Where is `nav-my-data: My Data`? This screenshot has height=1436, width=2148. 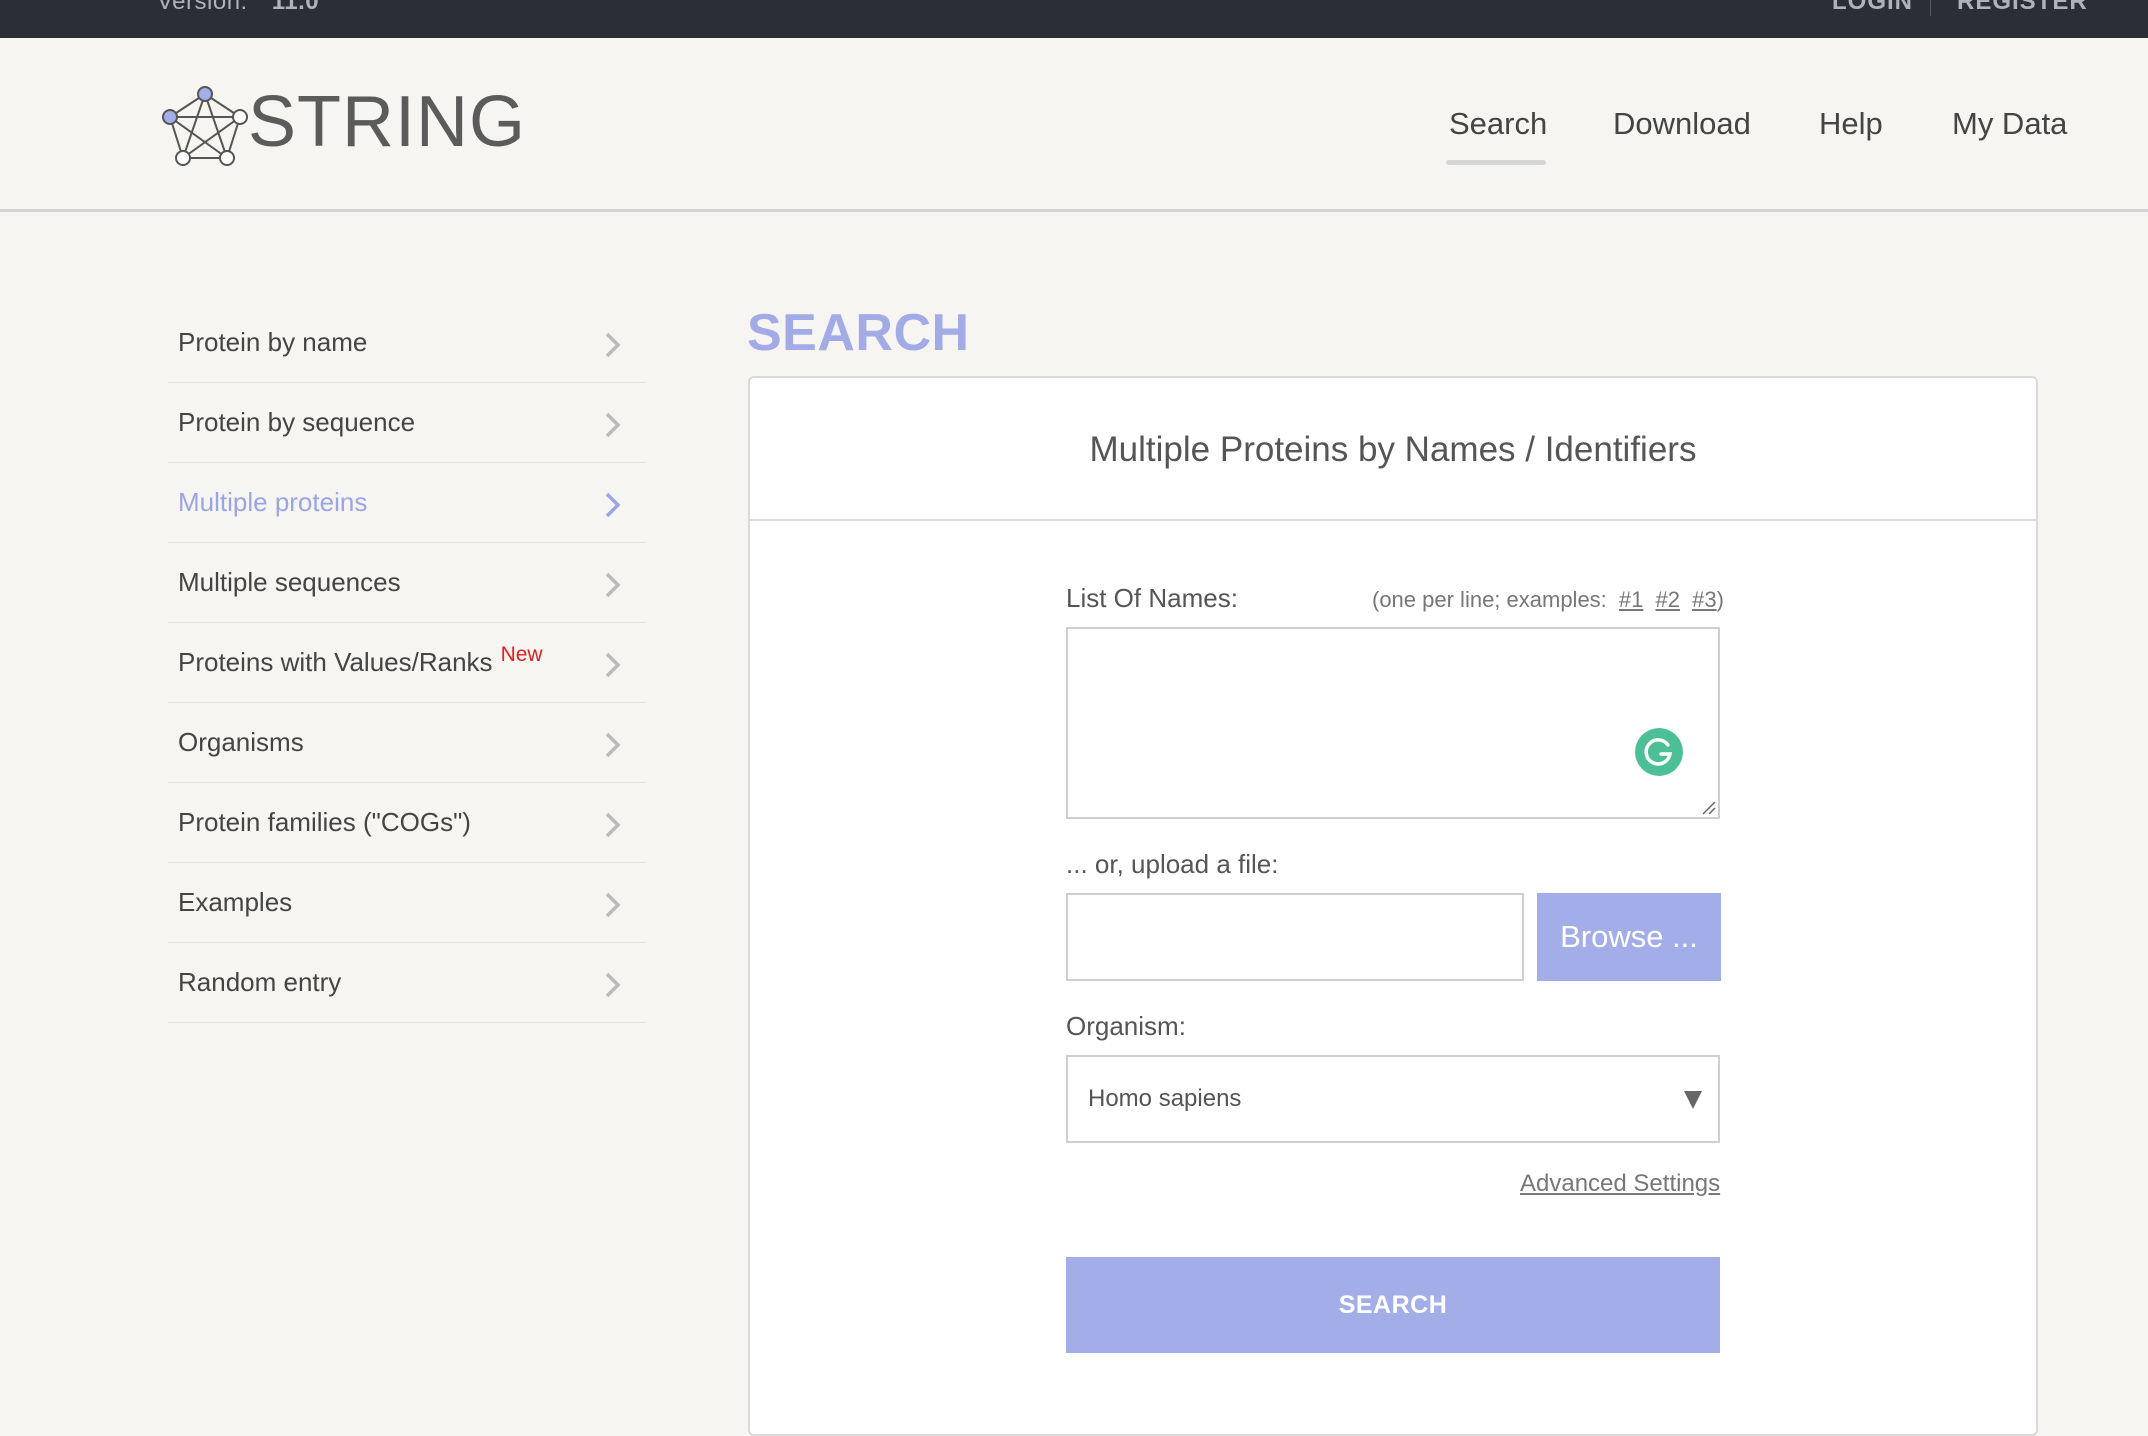 nav-my-data: My Data is located at coordinates (2009, 124).